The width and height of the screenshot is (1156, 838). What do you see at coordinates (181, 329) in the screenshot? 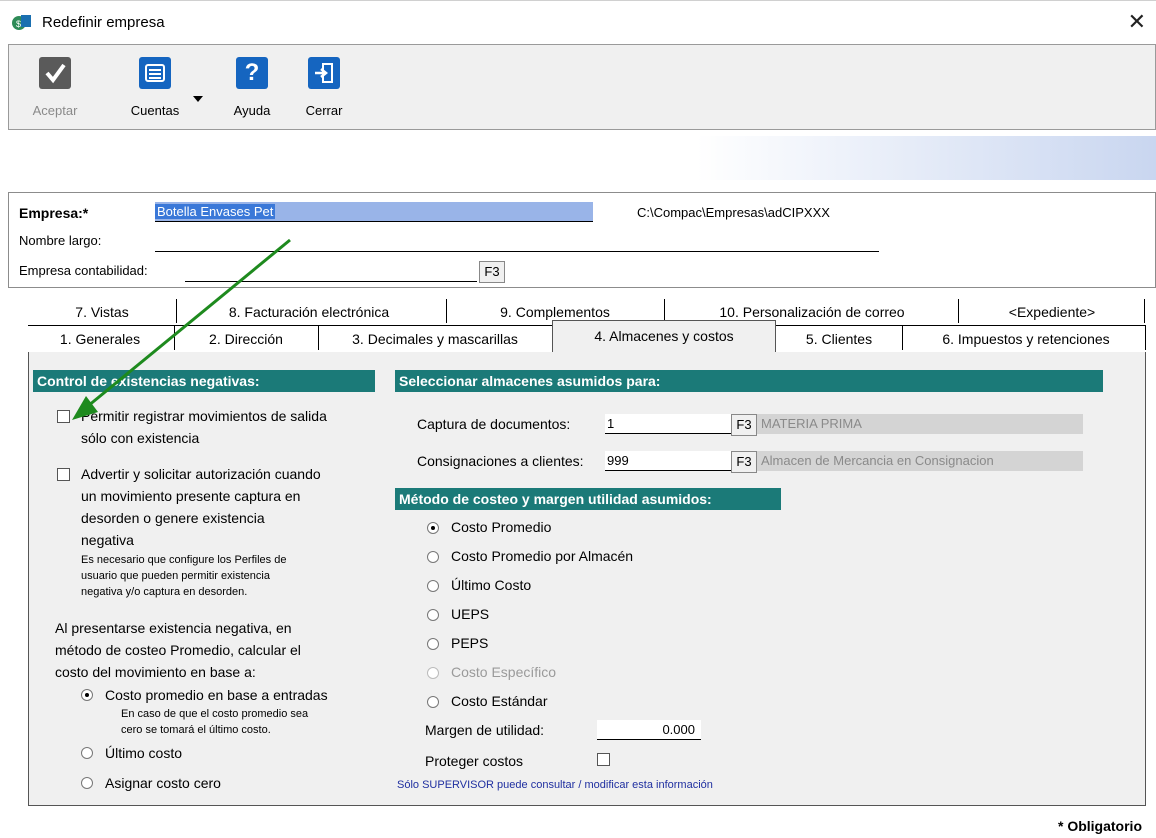
I see `annotation-arrow` at bounding box center [181, 329].